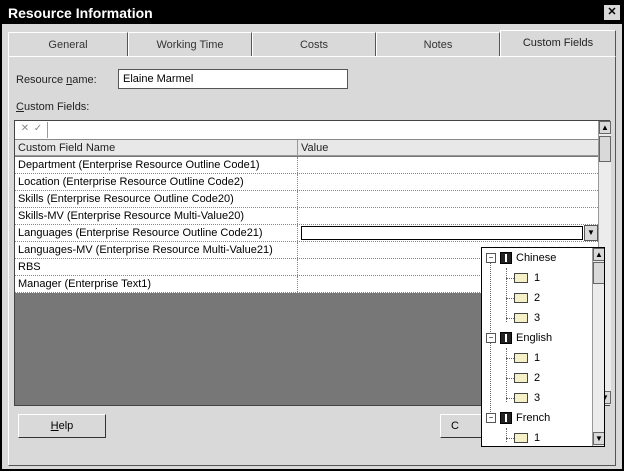  Describe the element at coordinates (53, 107) in the screenshot. I see `custom-fields-label: Custom Fields:` at that location.